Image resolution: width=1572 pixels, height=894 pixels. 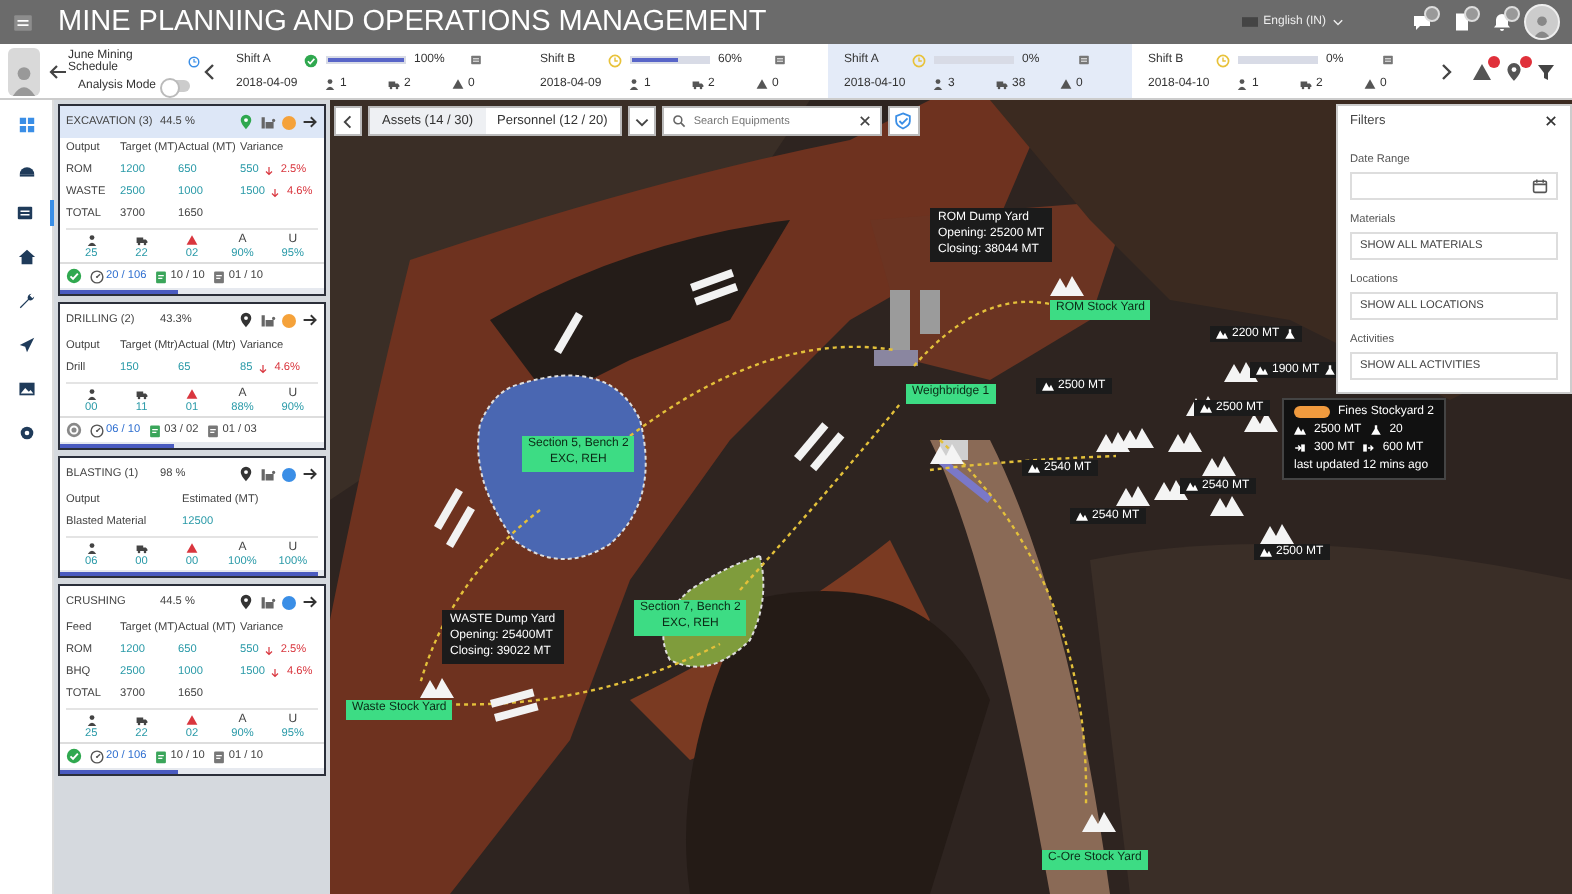 I want to click on chevron-down-icon, so click(x=641, y=121).